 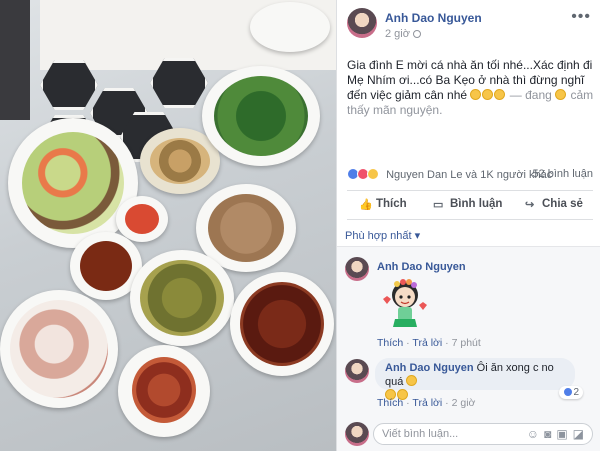 What do you see at coordinates (290, 27) in the screenshot?
I see `rice-bowl-stack` at bounding box center [290, 27].